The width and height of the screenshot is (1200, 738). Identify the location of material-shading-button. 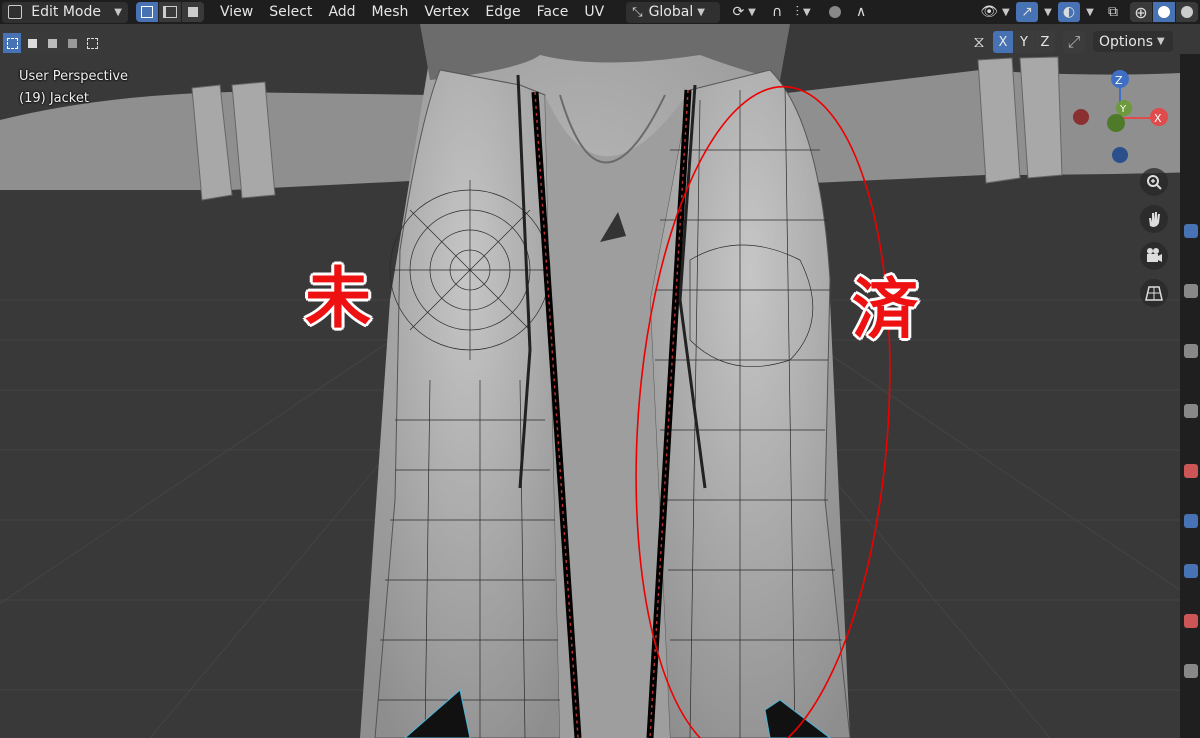
(1187, 12).